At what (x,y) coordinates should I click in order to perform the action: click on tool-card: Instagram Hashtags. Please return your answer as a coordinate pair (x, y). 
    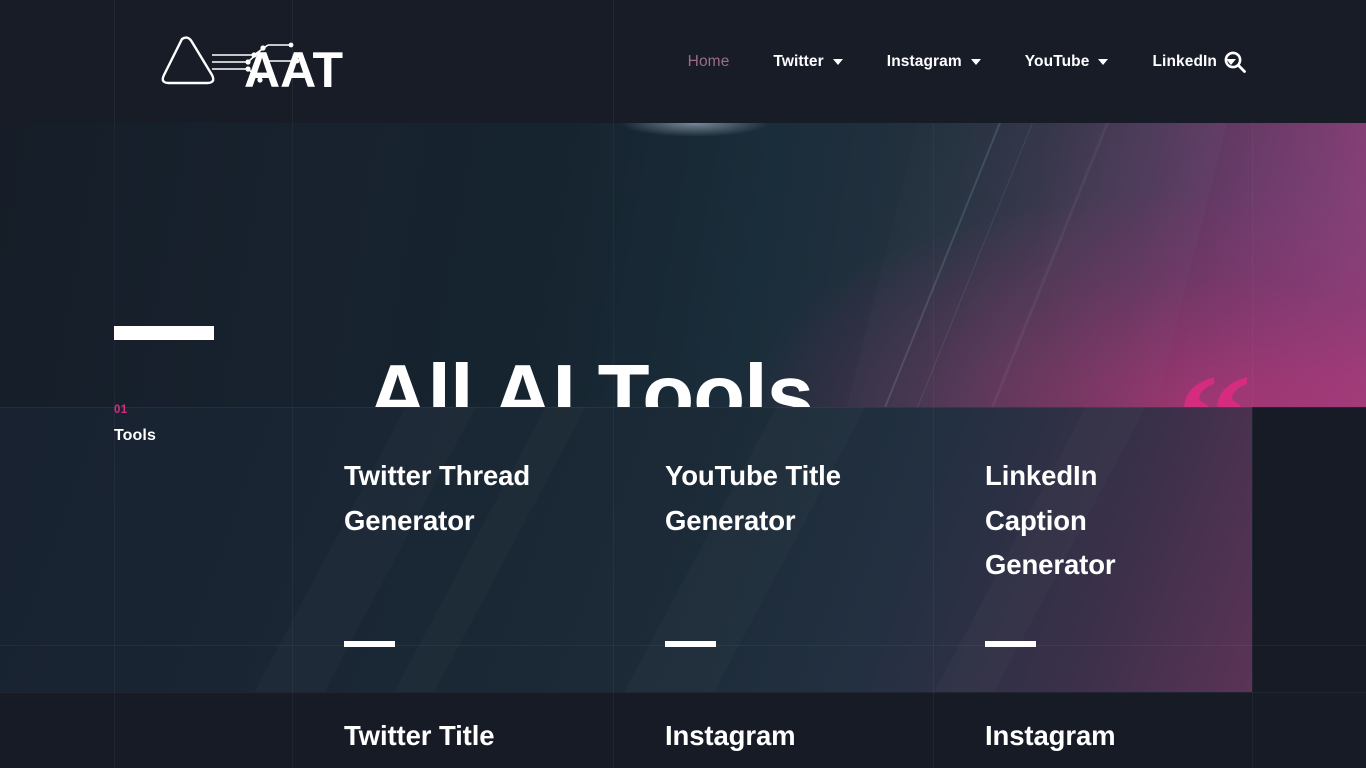
    Looking at the image, I should click on (1093, 730).